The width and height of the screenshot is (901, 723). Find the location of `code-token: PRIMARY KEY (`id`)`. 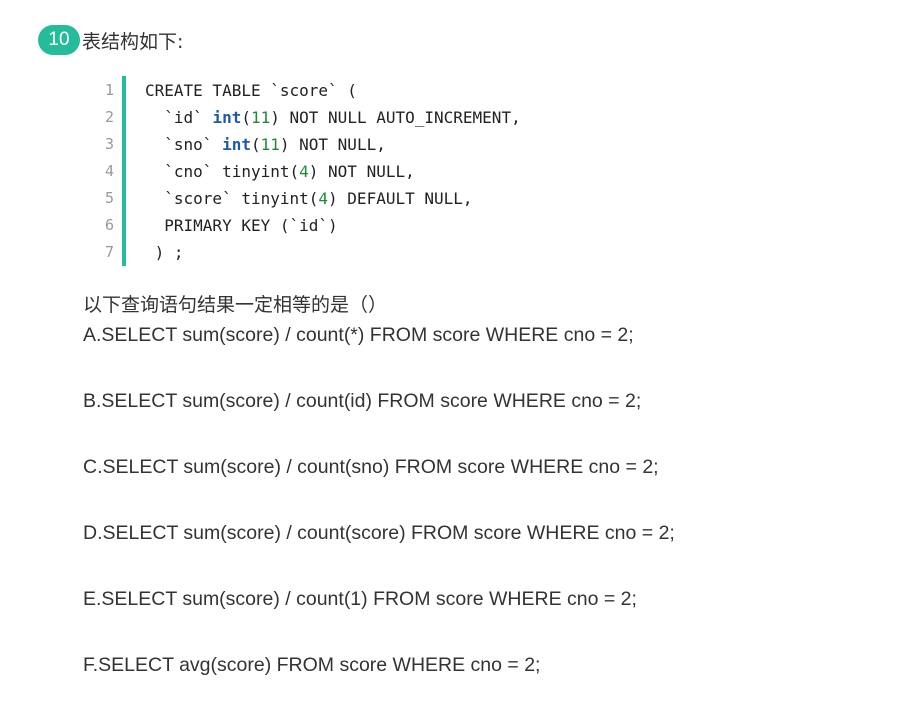

code-token: PRIMARY KEY (`id`) is located at coordinates (241, 225).